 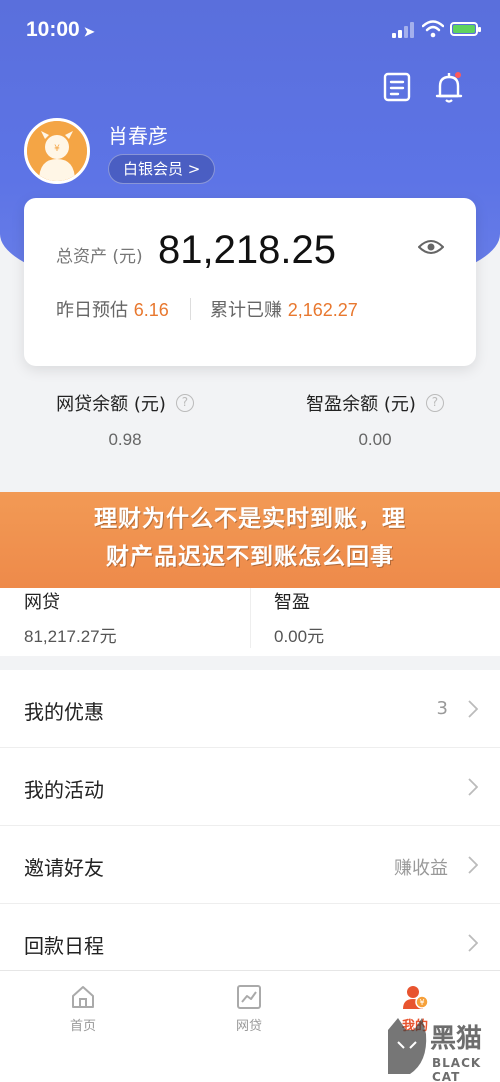 What do you see at coordinates (64, 712) in the screenshot?
I see `menu-item-label: 我的优惠` at bounding box center [64, 712].